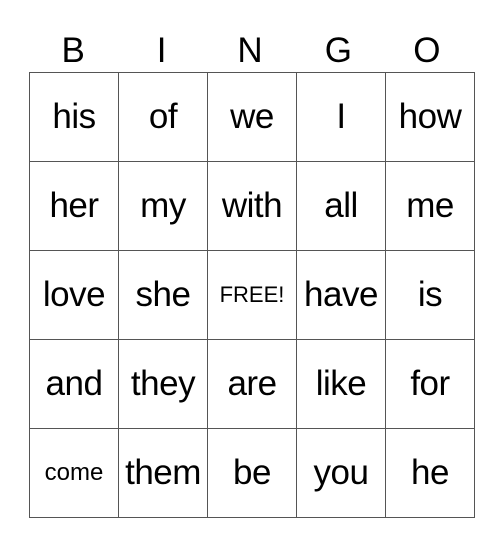  I want to click on bingo-cell: be, so click(252, 473).